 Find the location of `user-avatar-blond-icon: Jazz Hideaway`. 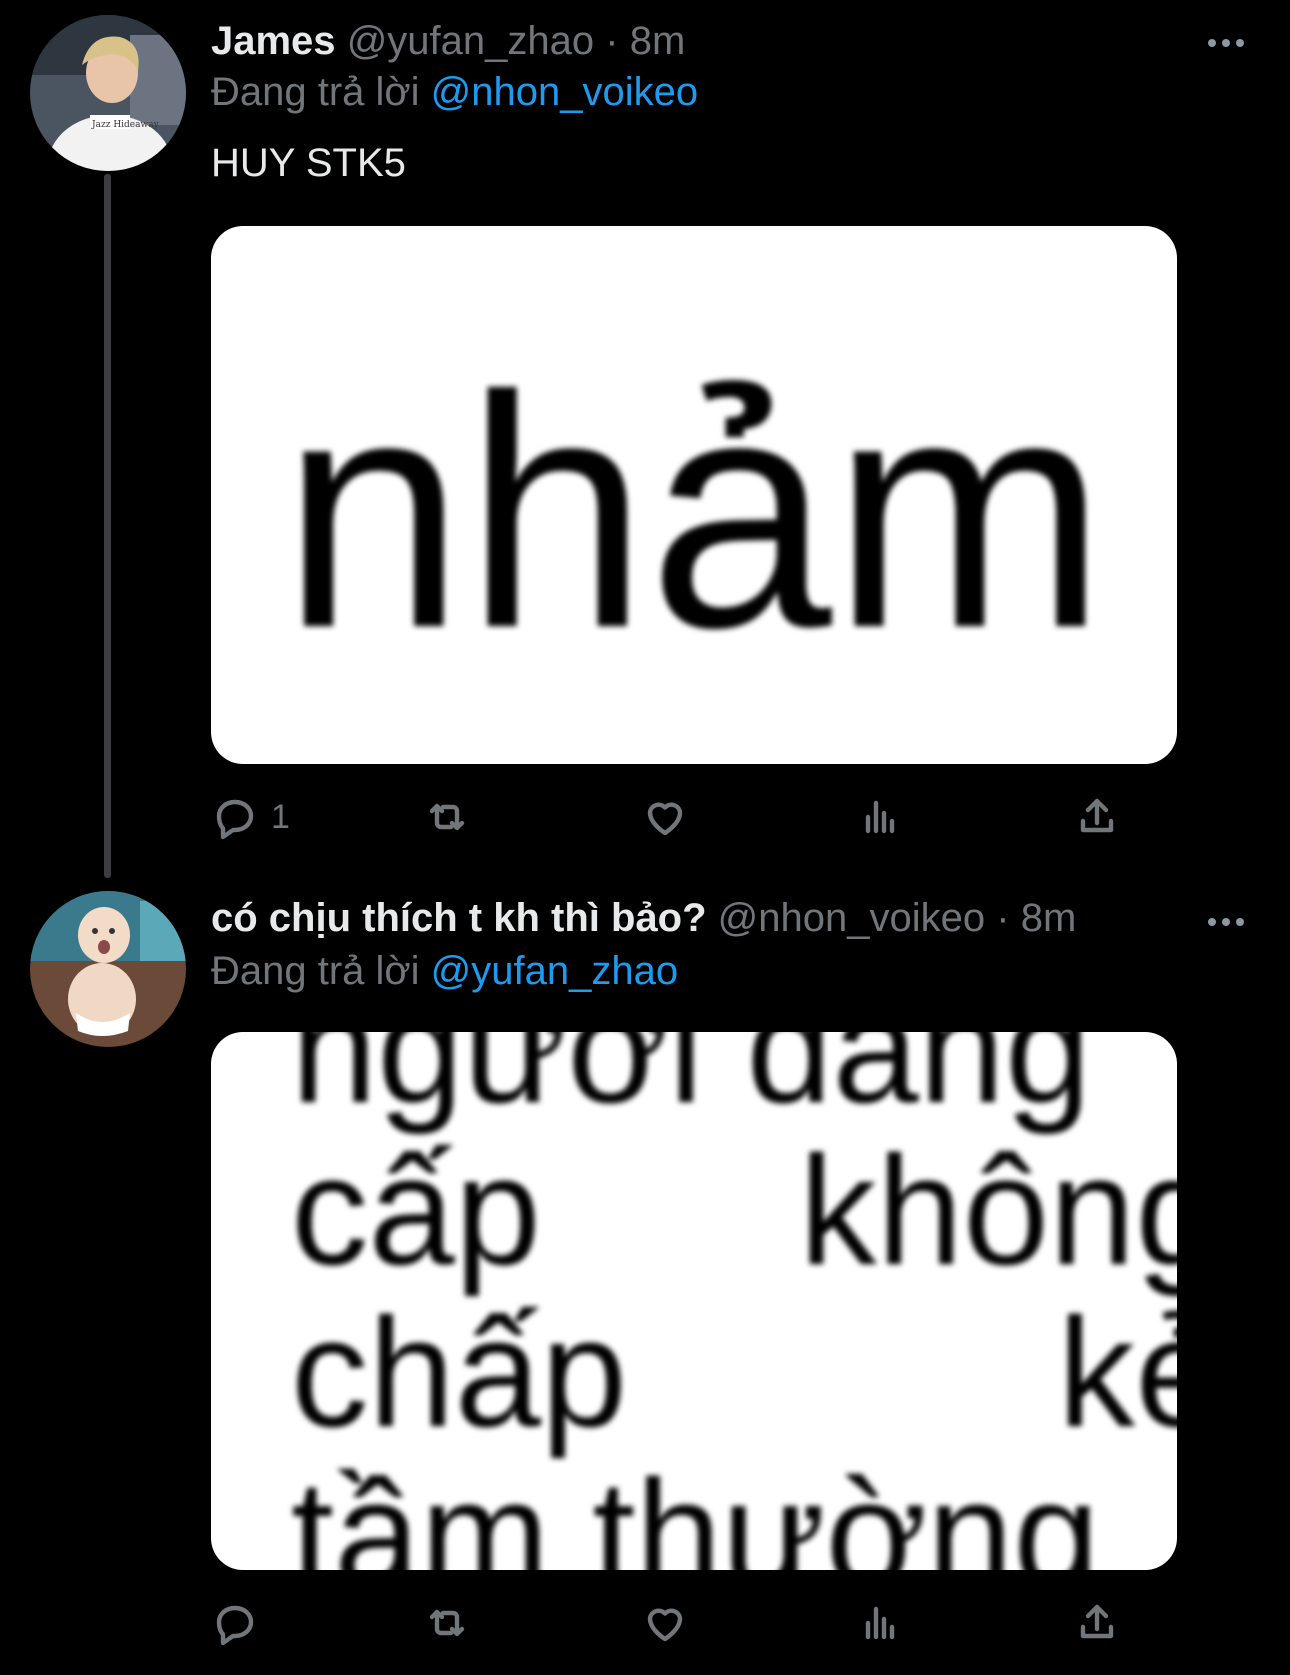

user-avatar-blond-icon: Jazz Hideaway is located at coordinates (108, 93).